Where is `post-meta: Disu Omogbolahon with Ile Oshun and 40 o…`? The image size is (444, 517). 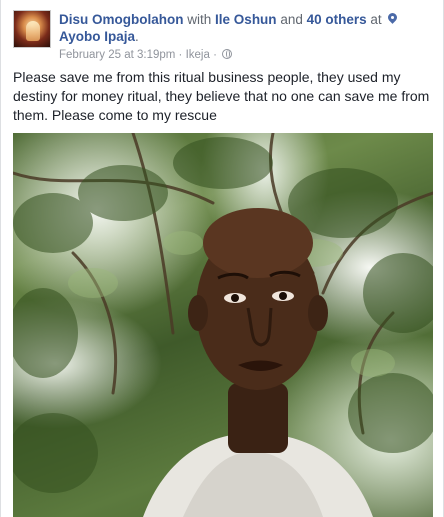
post-meta: Disu Omogbolahon with Ile Oshun and 40 o… is located at coordinates (245, 28).